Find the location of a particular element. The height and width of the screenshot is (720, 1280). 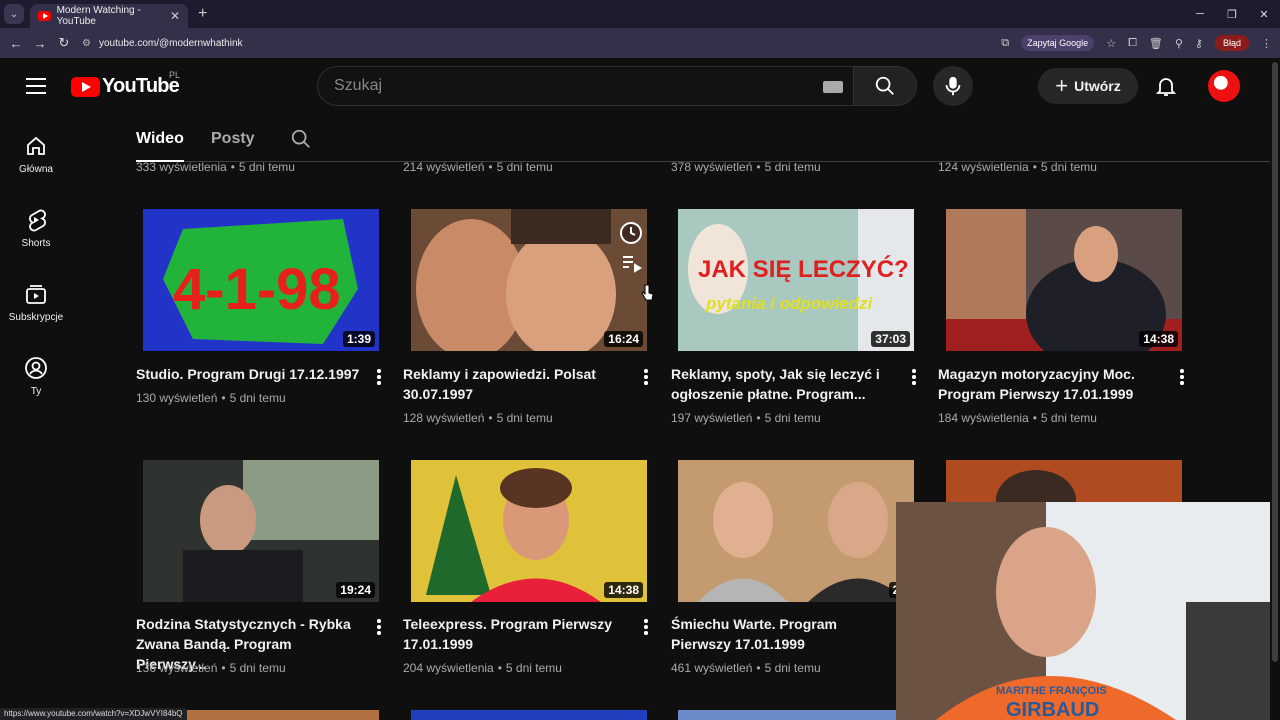

duration-badge: 1:39 is located at coordinates (358, 339).